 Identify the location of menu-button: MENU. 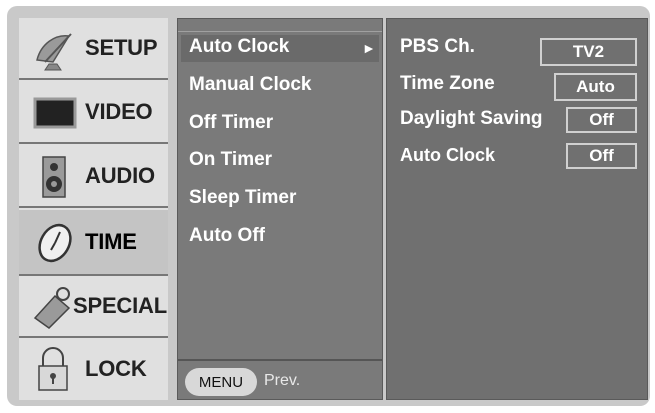
(221, 382).